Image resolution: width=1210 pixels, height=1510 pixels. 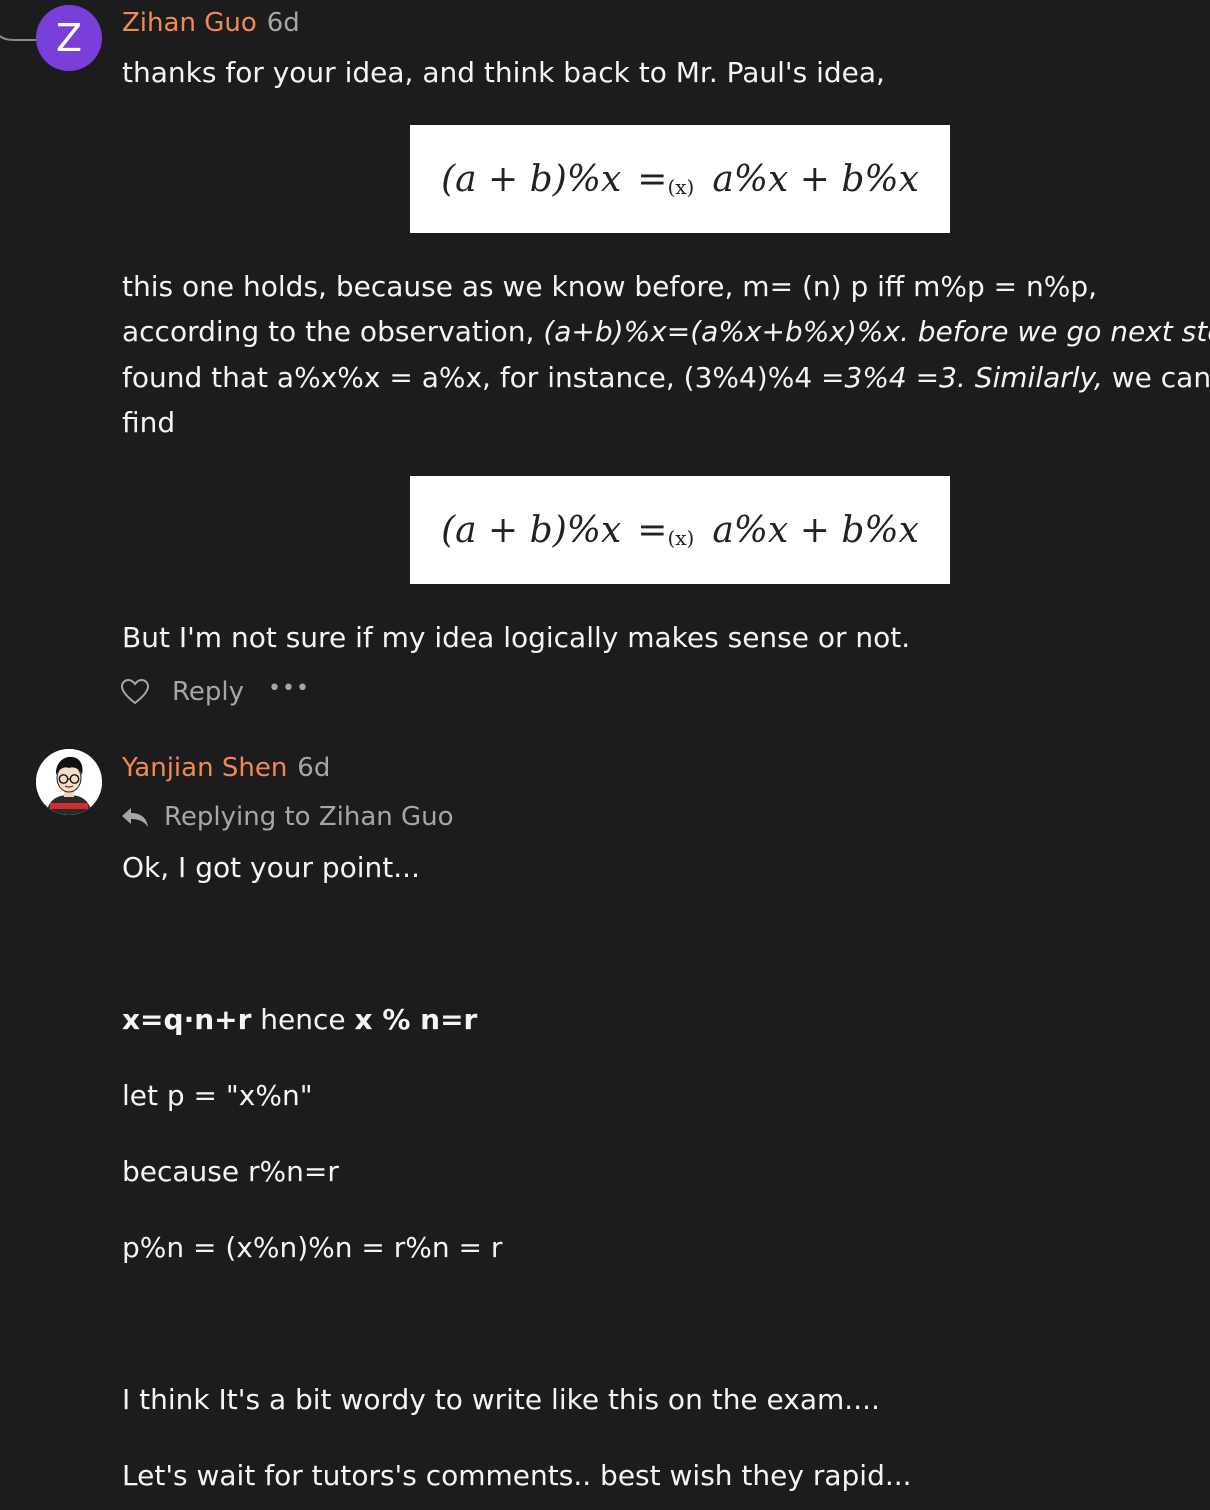 I want to click on comment-text-line: x=q·n+r hence x % n=r, so click(x=299, y=1020).